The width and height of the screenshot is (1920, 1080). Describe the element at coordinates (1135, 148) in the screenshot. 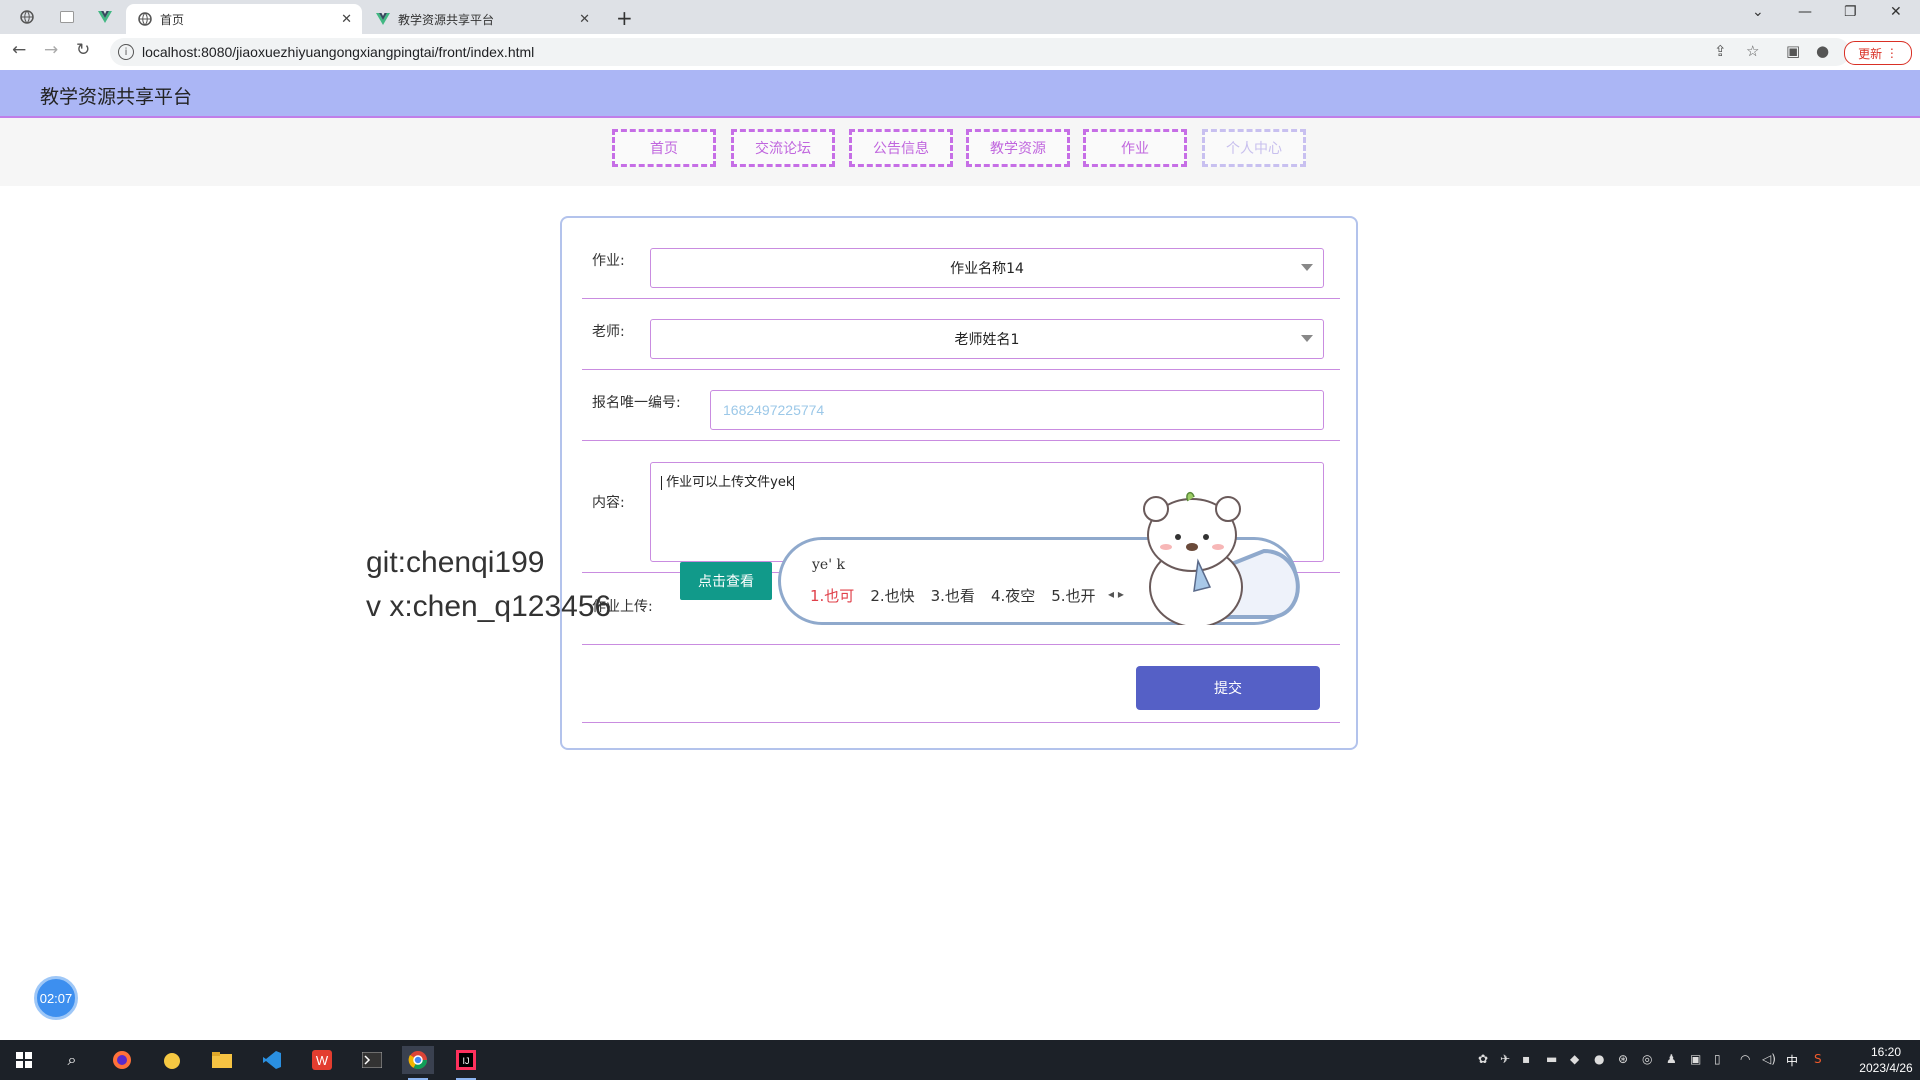

I see `nav-homework: 作业` at that location.